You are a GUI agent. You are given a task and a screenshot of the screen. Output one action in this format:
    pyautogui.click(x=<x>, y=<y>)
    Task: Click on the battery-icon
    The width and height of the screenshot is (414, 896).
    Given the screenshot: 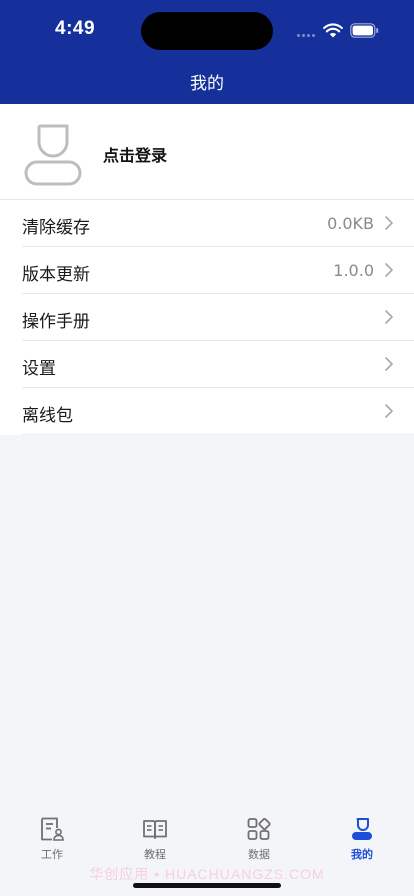 What is the action you would take?
    pyautogui.click(x=364, y=30)
    